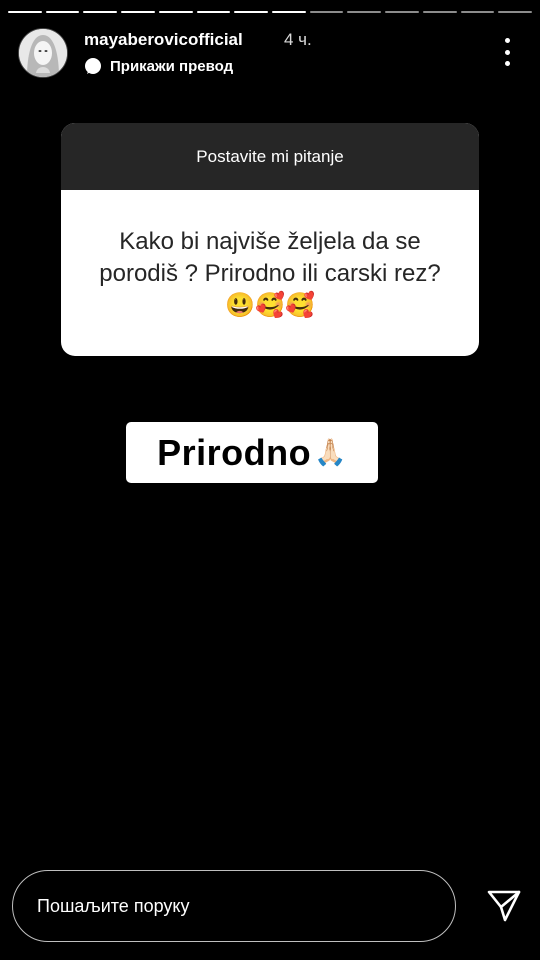 Image resolution: width=540 pixels, height=960 pixels. I want to click on post-time: 4 ч., so click(298, 39).